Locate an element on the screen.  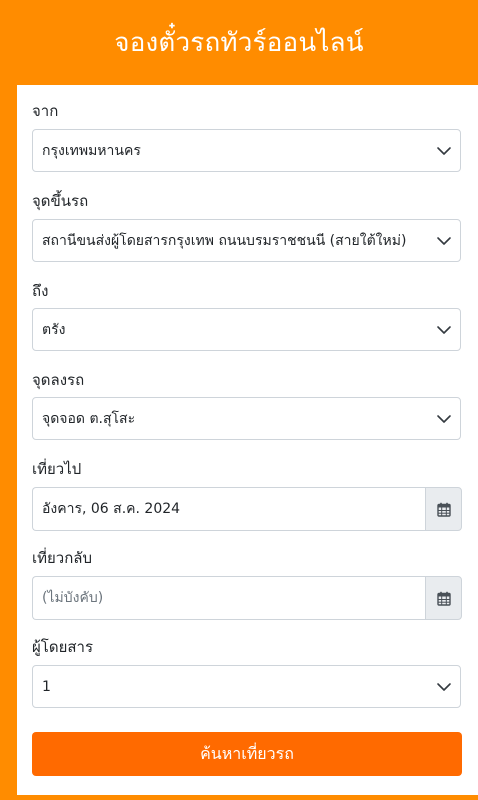
return-calendar-button is located at coordinates (443, 598).